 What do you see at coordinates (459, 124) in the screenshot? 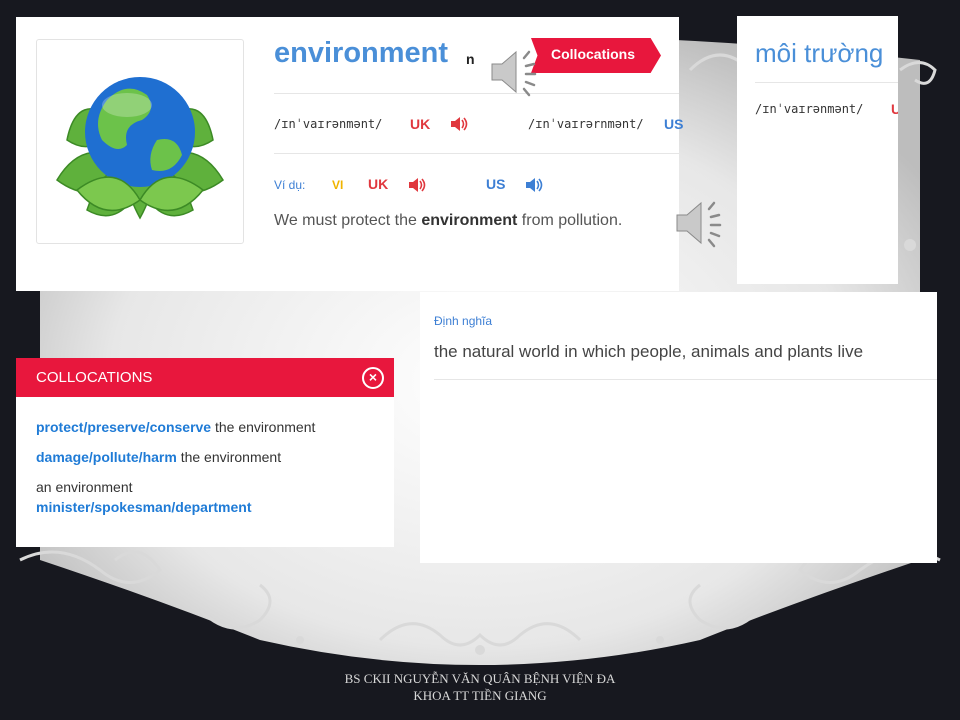
I see `speaker-uk-icon` at bounding box center [459, 124].